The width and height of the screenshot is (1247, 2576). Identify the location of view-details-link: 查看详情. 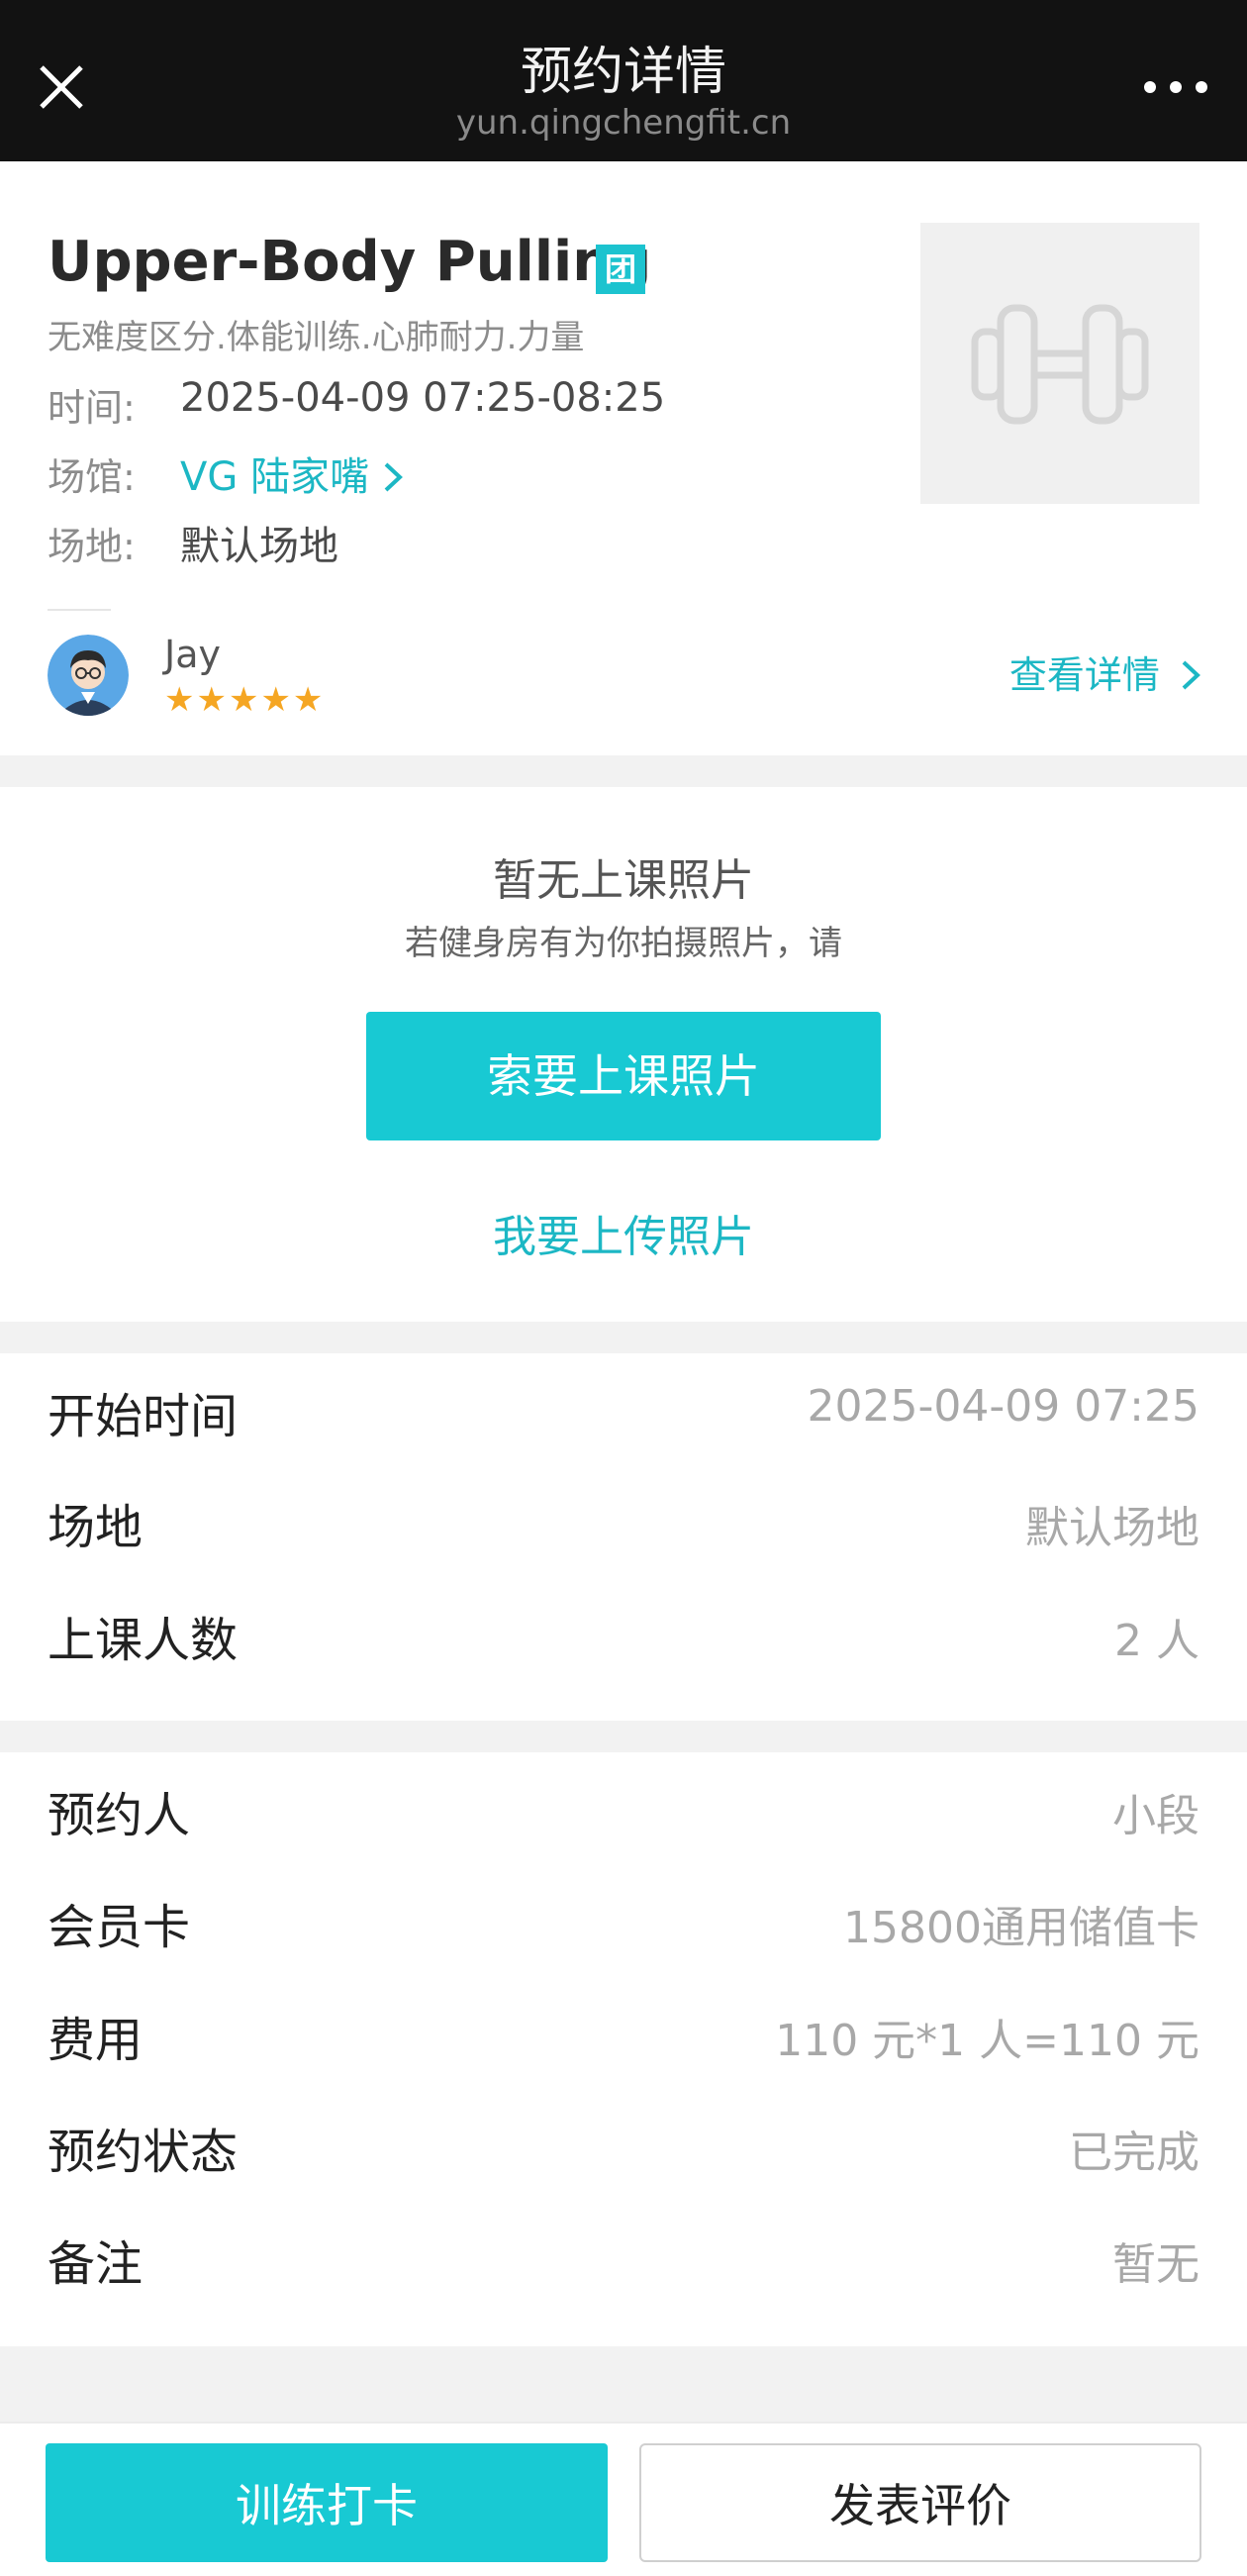
(1105, 672).